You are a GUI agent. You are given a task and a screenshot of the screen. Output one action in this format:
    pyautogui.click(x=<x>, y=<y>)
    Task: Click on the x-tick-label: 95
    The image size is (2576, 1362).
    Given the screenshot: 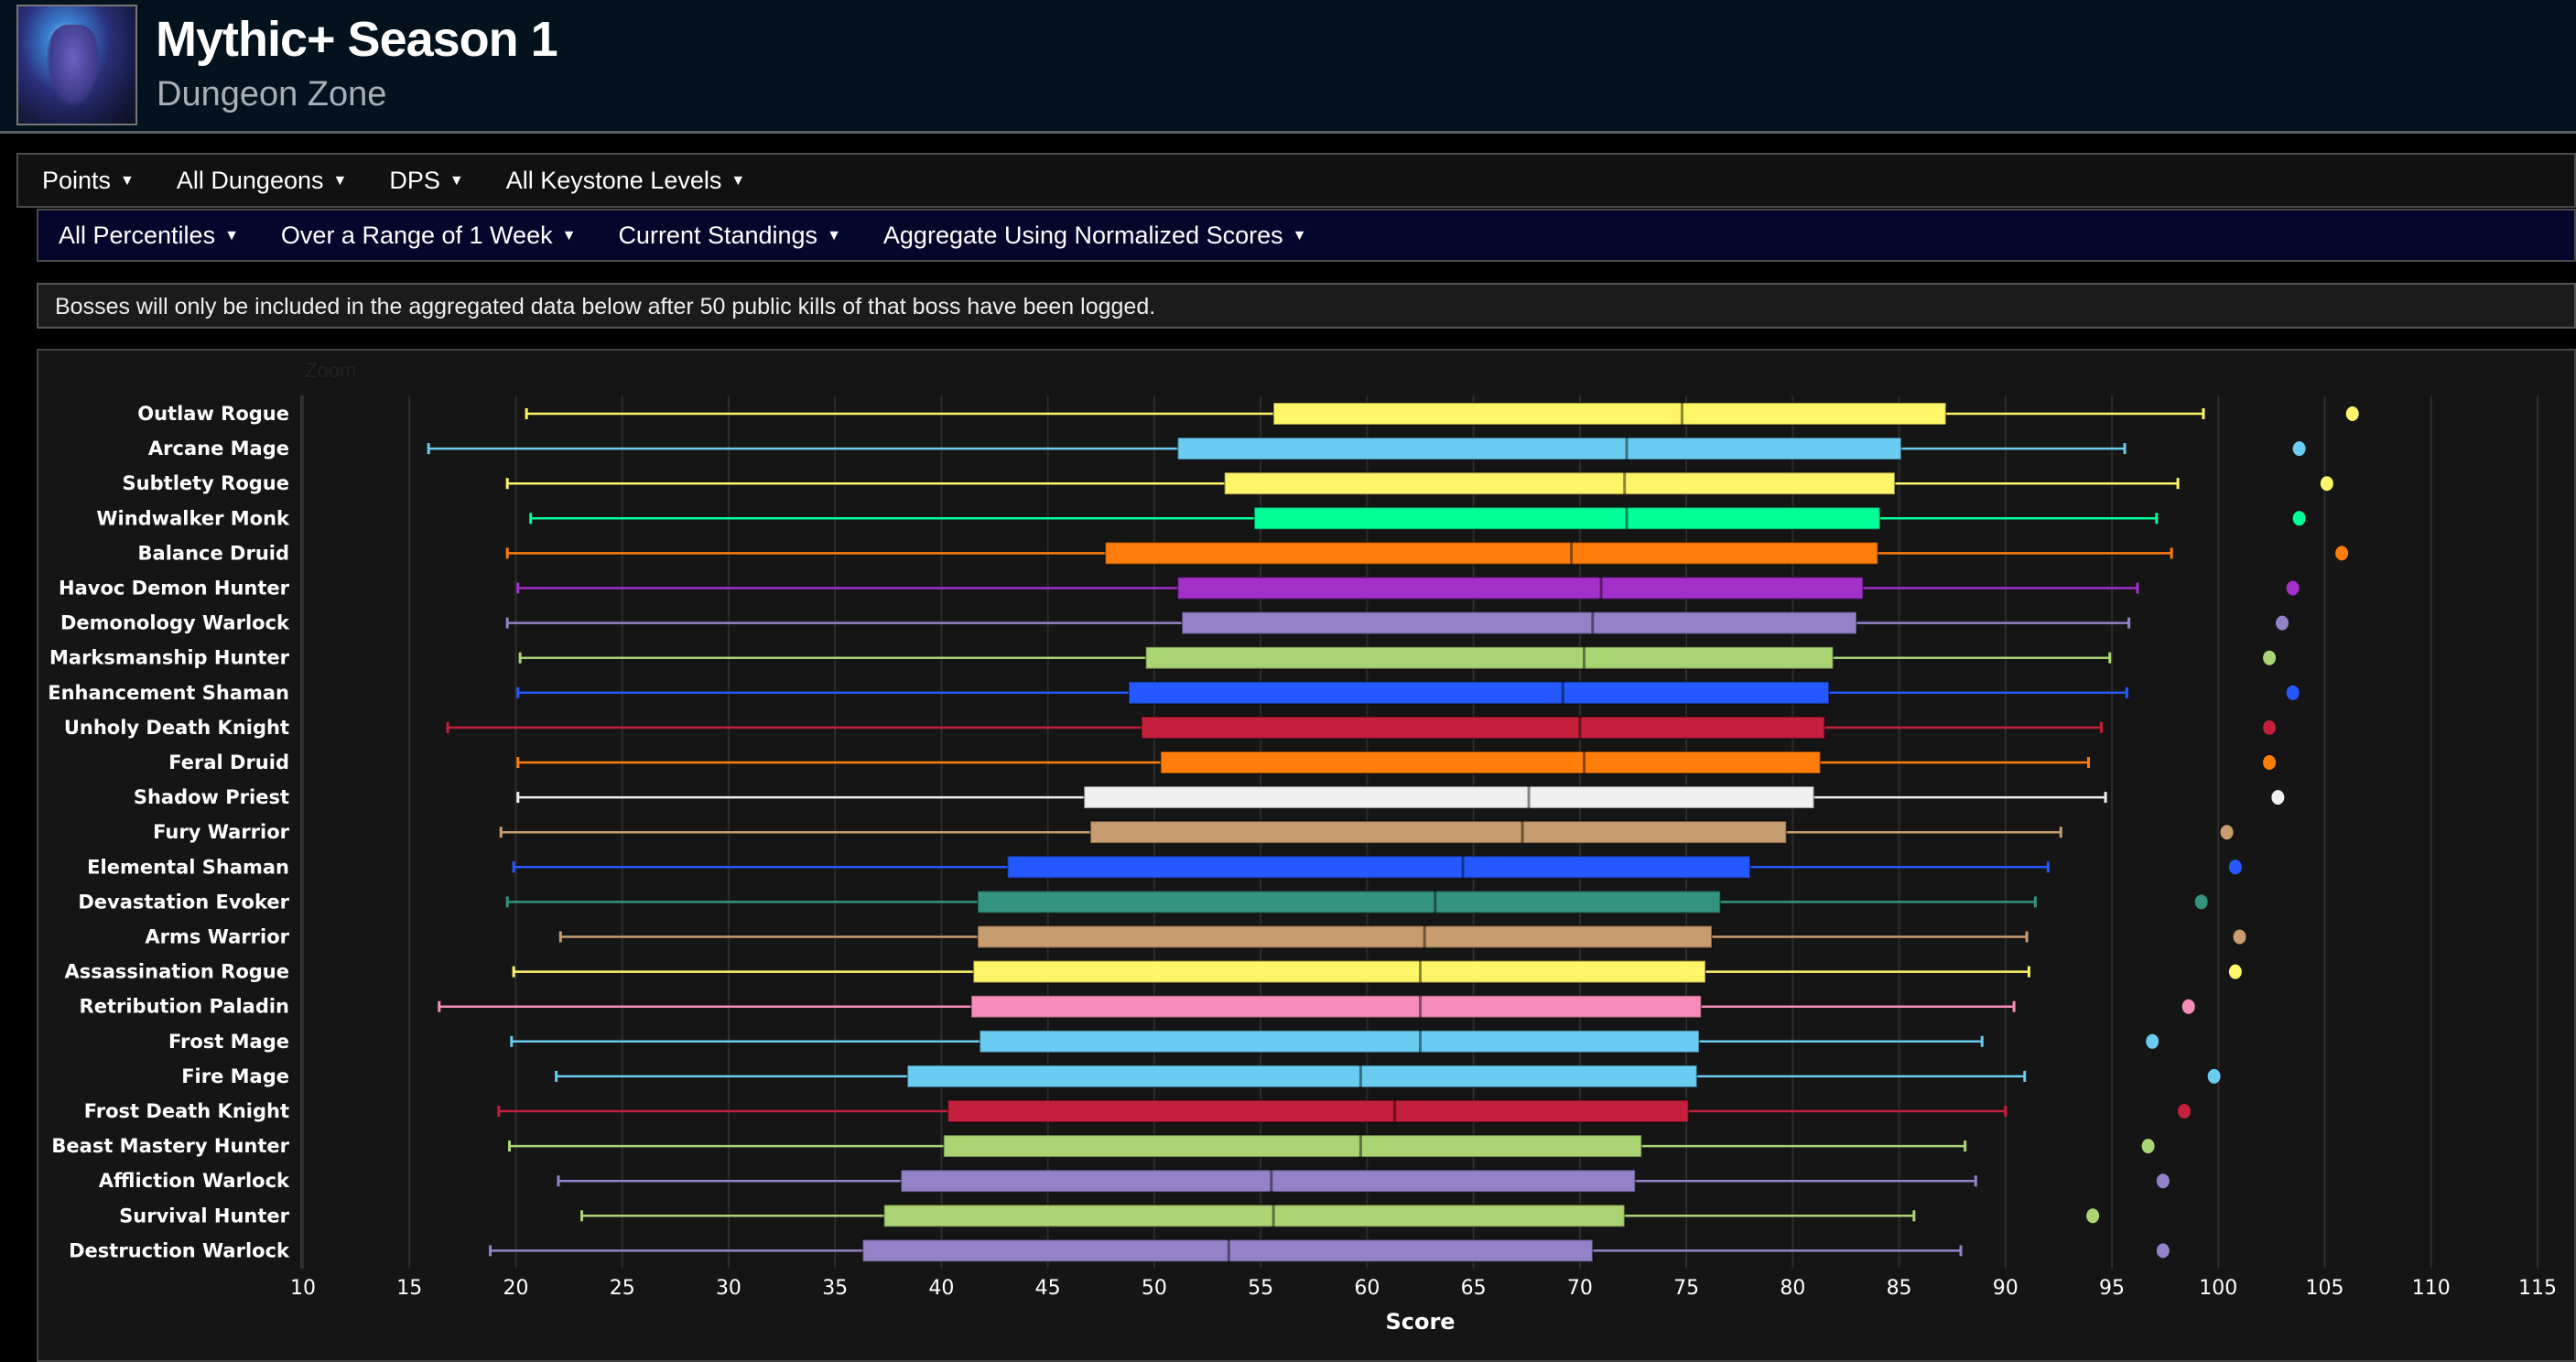 What is the action you would take?
    pyautogui.click(x=2112, y=1288)
    